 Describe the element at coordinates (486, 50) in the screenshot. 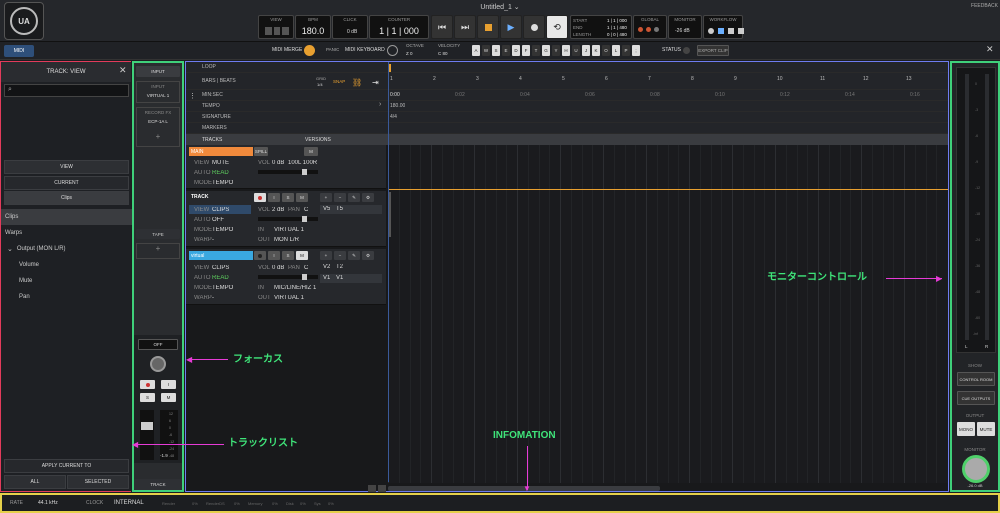

I see `midi-key: W` at that location.